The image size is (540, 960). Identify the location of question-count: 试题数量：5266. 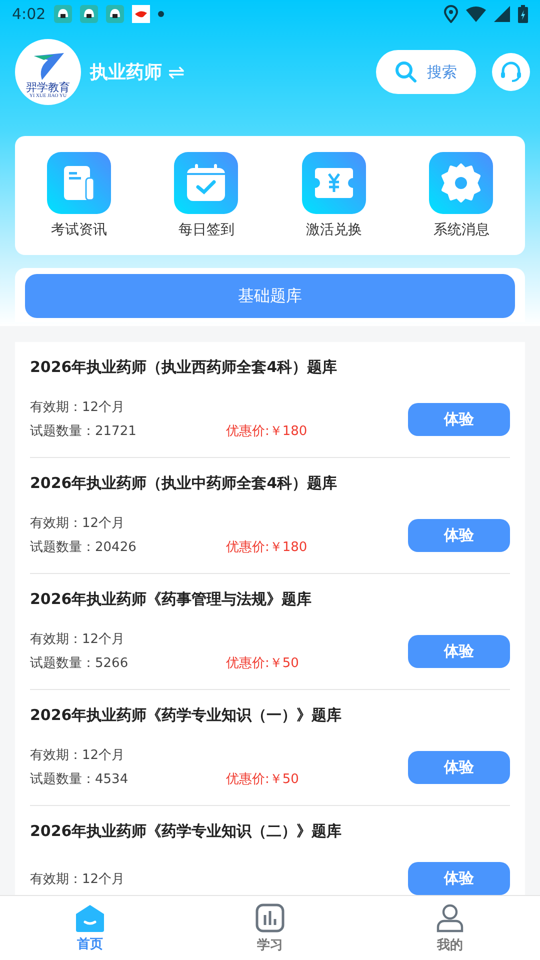
(80, 663).